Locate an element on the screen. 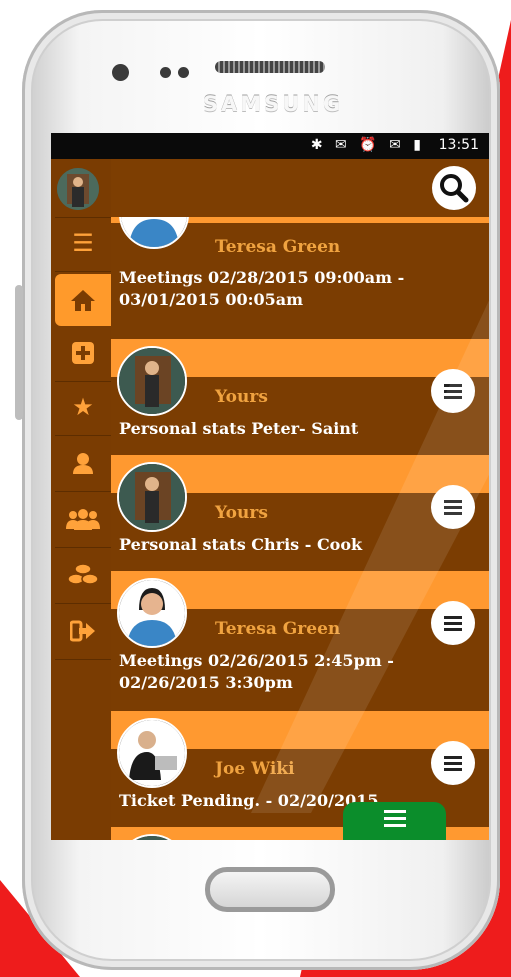 This screenshot has height=977, width=511. plus-icon is located at coordinates (83, 353).